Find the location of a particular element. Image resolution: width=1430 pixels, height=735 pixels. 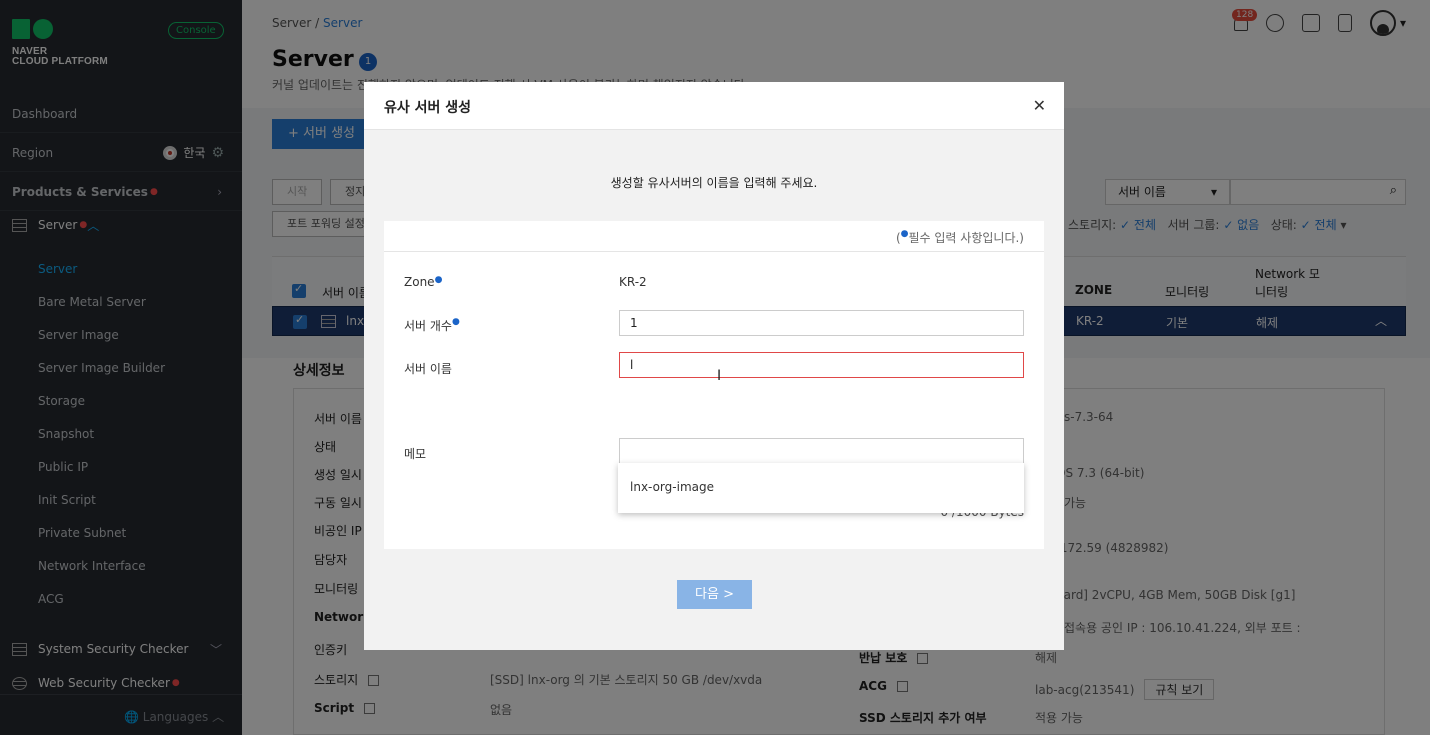

server-name-label: 서버 이름 is located at coordinates (428, 369).